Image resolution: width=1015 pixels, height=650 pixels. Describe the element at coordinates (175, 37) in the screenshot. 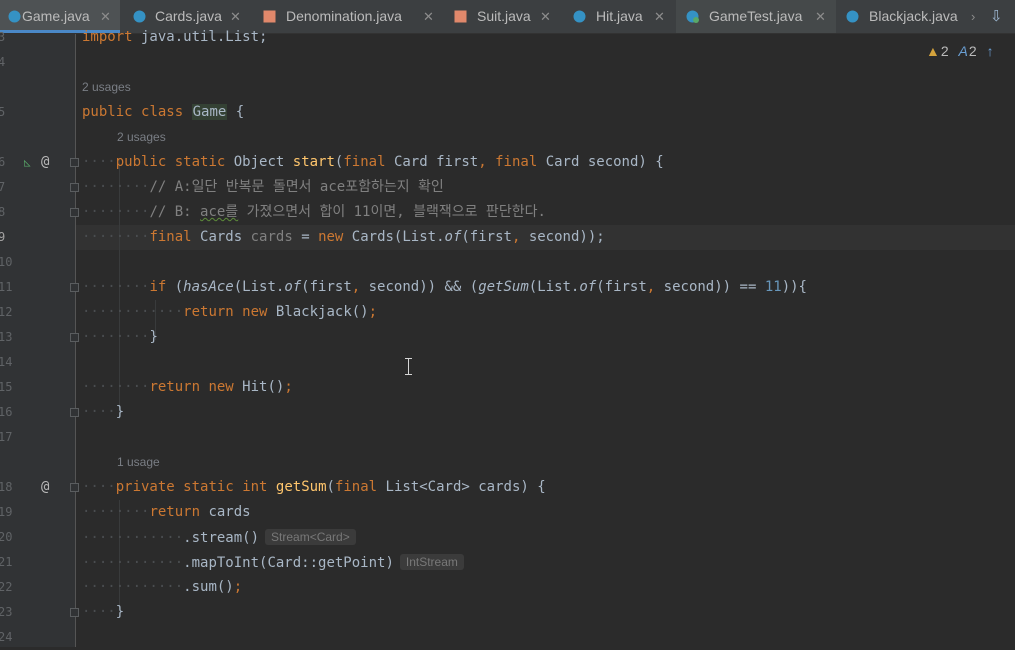

I see `code-line-3: import java.util.List;` at that location.